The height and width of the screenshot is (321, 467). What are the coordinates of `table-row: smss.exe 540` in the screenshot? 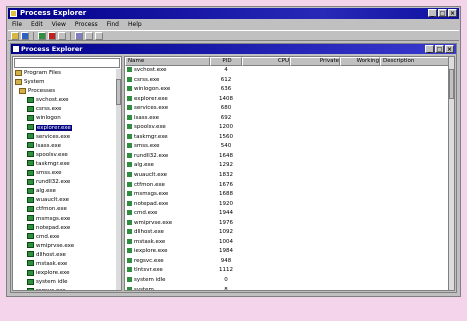 It's located at (289, 147).